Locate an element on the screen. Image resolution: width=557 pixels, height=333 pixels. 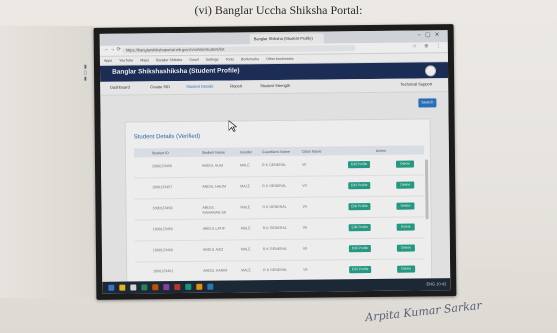
col-gender: Gender is located at coordinates (245, 151).